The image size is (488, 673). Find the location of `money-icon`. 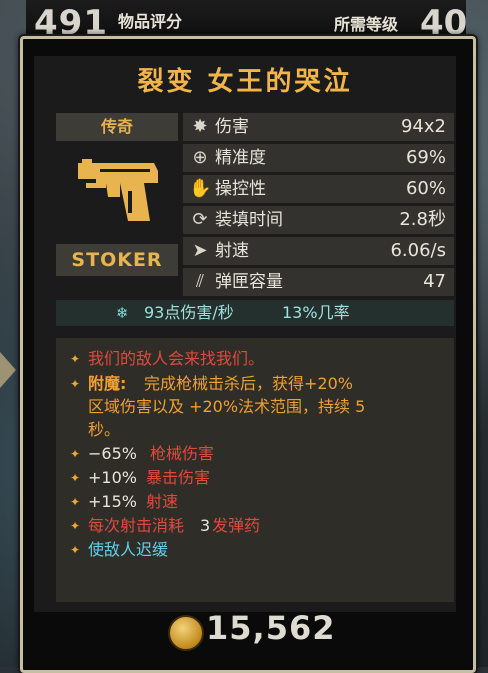

money-icon is located at coordinates (186, 633).